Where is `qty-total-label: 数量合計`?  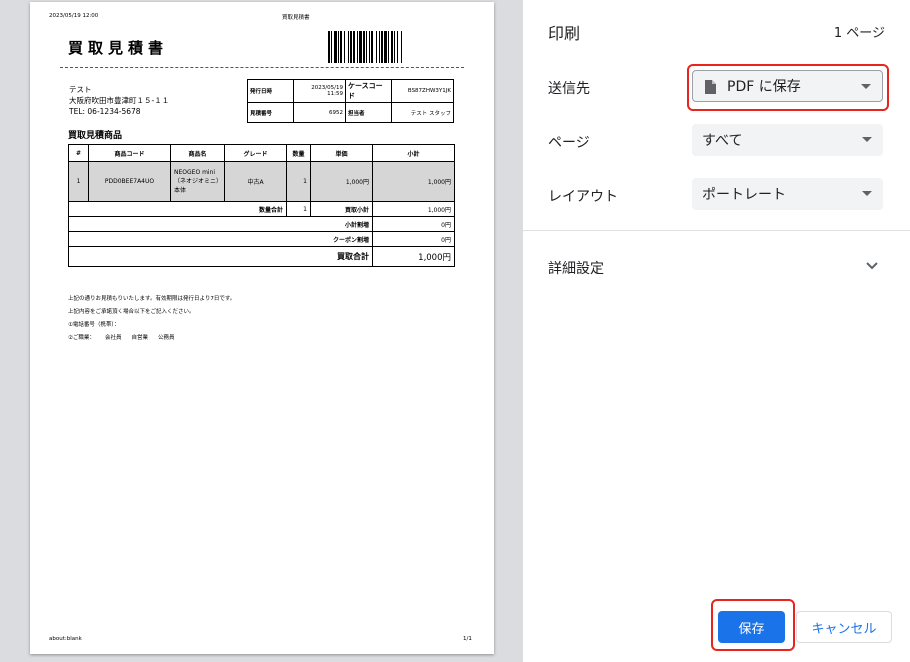 qty-total-label: 数量合計 is located at coordinates (177, 209).